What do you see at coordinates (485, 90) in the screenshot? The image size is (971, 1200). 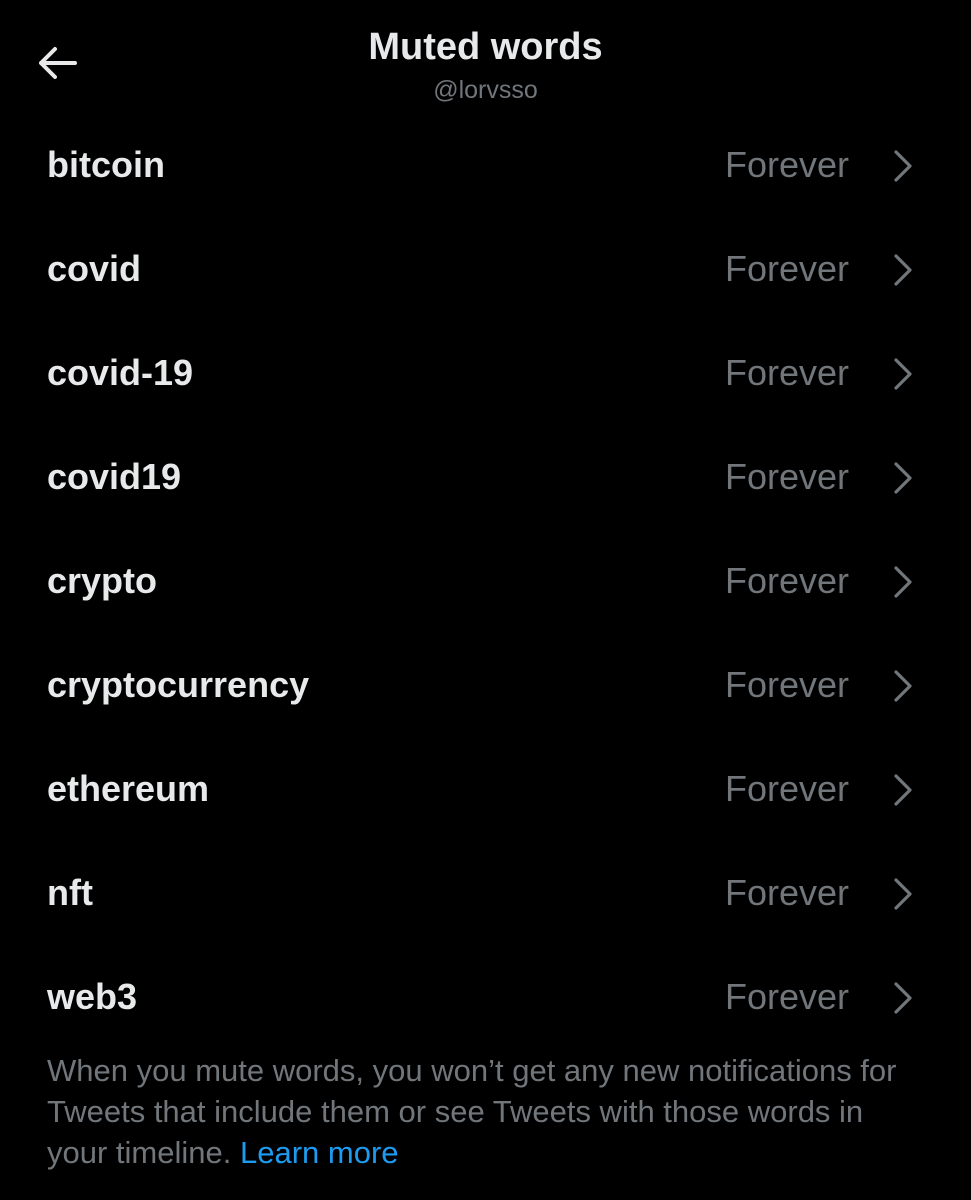 I see `account-handle: @lorvsso` at bounding box center [485, 90].